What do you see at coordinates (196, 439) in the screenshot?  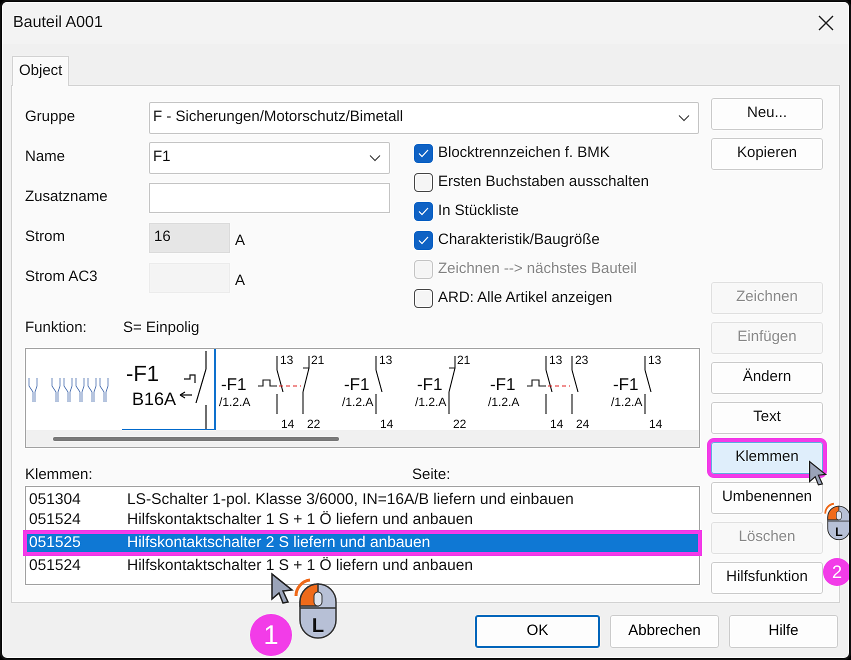 I see `scrollbar-thumb` at bounding box center [196, 439].